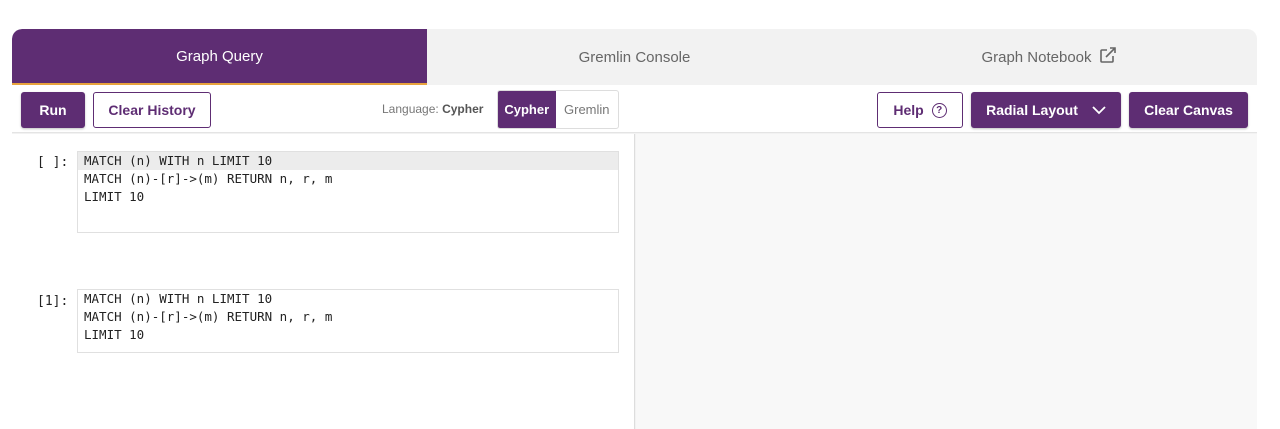 This screenshot has height=429, width=1280. What do you see at coordinates (53, 110) in the screenshot?
I see `run-button: Run` at bounding box center [53, 110].